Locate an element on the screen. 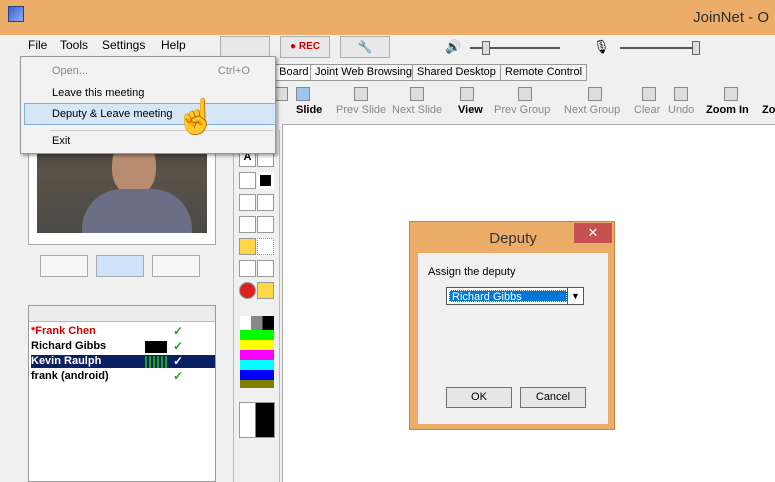  line-width-picker is located at coordinates (257, 420).